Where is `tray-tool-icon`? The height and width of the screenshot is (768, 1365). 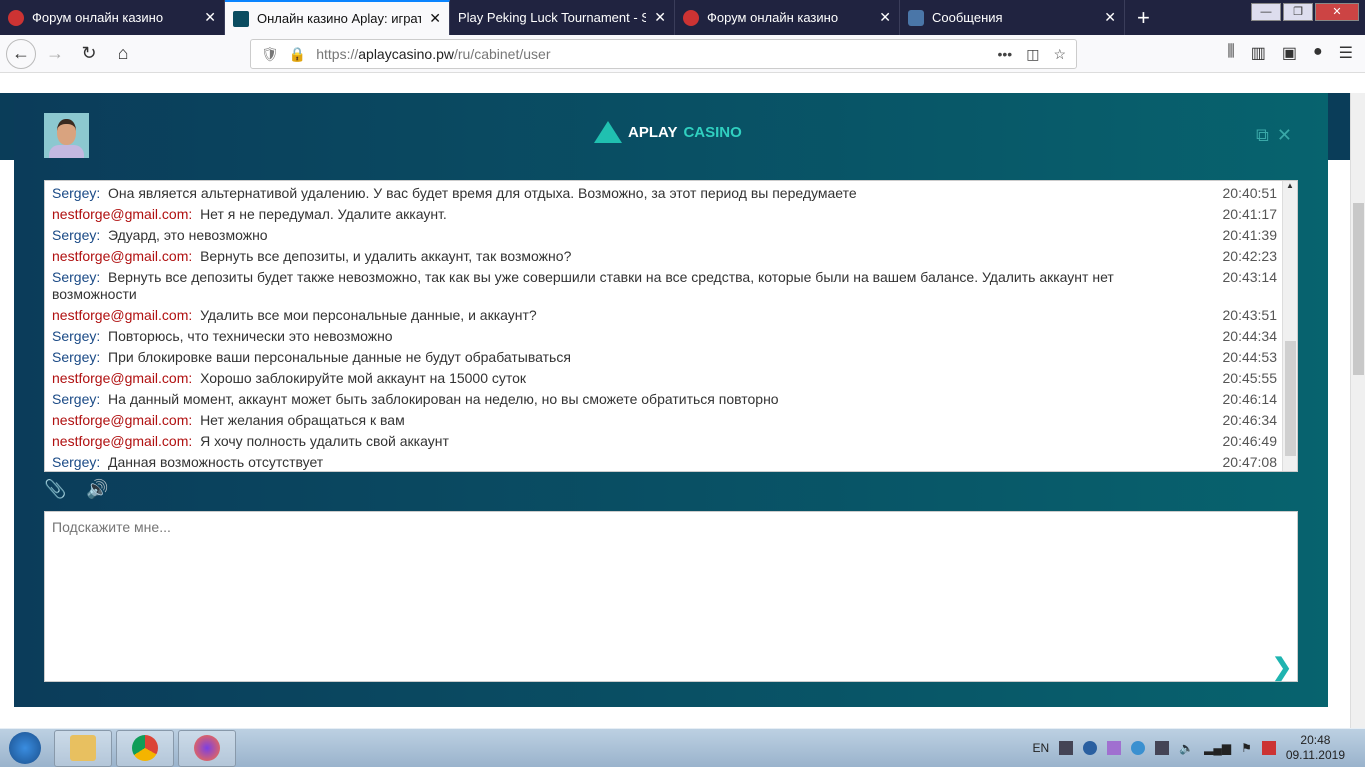
tray-tool-icon is located at coordinates (1090, 748).